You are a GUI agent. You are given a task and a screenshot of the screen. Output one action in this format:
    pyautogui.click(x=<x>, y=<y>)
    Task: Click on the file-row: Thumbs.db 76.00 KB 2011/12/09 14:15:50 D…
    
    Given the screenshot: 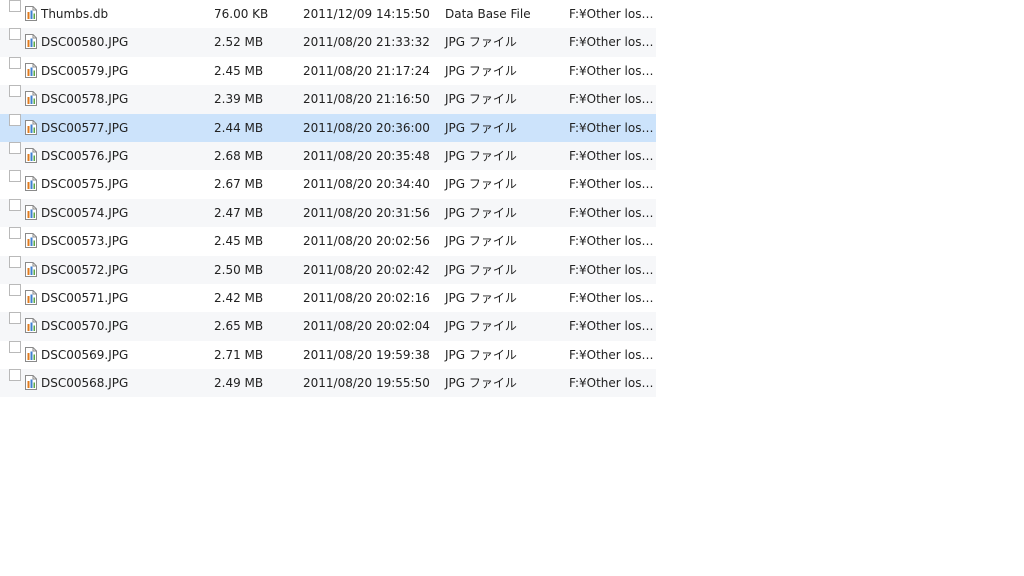 What is the action you would take?
    pyautogui.click(x=328, y=14)
    